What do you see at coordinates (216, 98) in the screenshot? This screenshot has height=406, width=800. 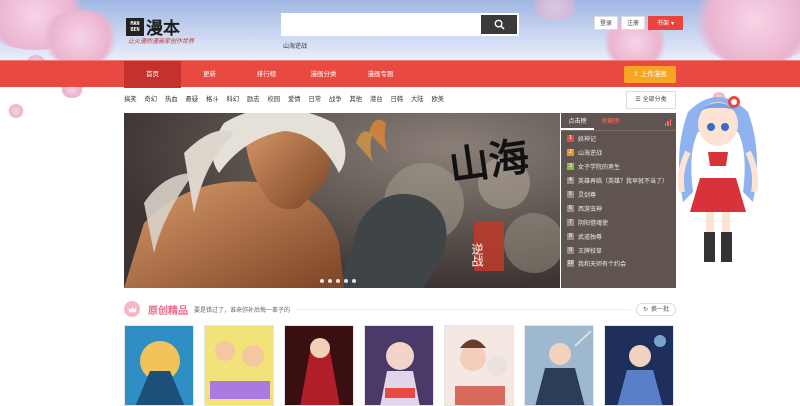 I see `category-link: 格斗` at bounding box center [216, 98].